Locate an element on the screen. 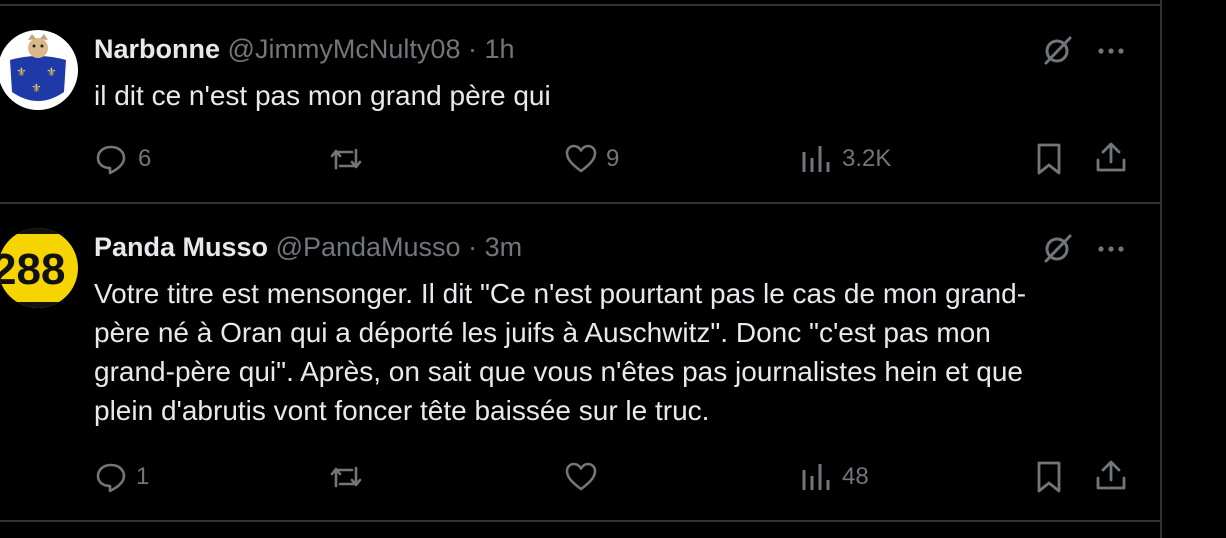 This screenshot has width=1226, height=538. timestamp: 1h is located at coordinates (500, 49).